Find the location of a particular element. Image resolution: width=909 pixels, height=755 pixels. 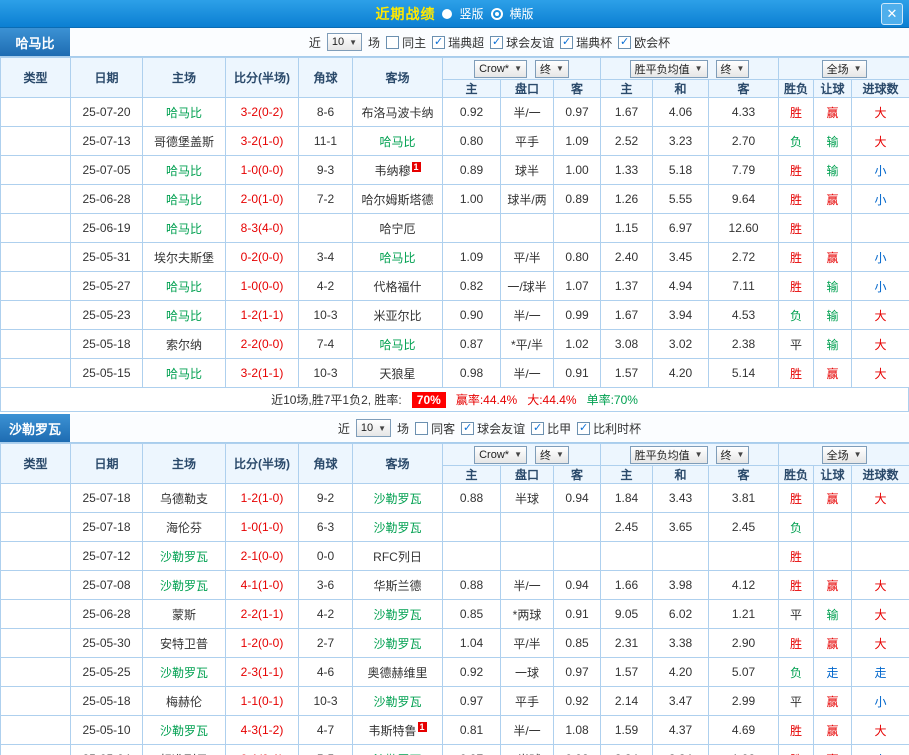

odds-away: 0.92 is located at coordinates (577, 701).